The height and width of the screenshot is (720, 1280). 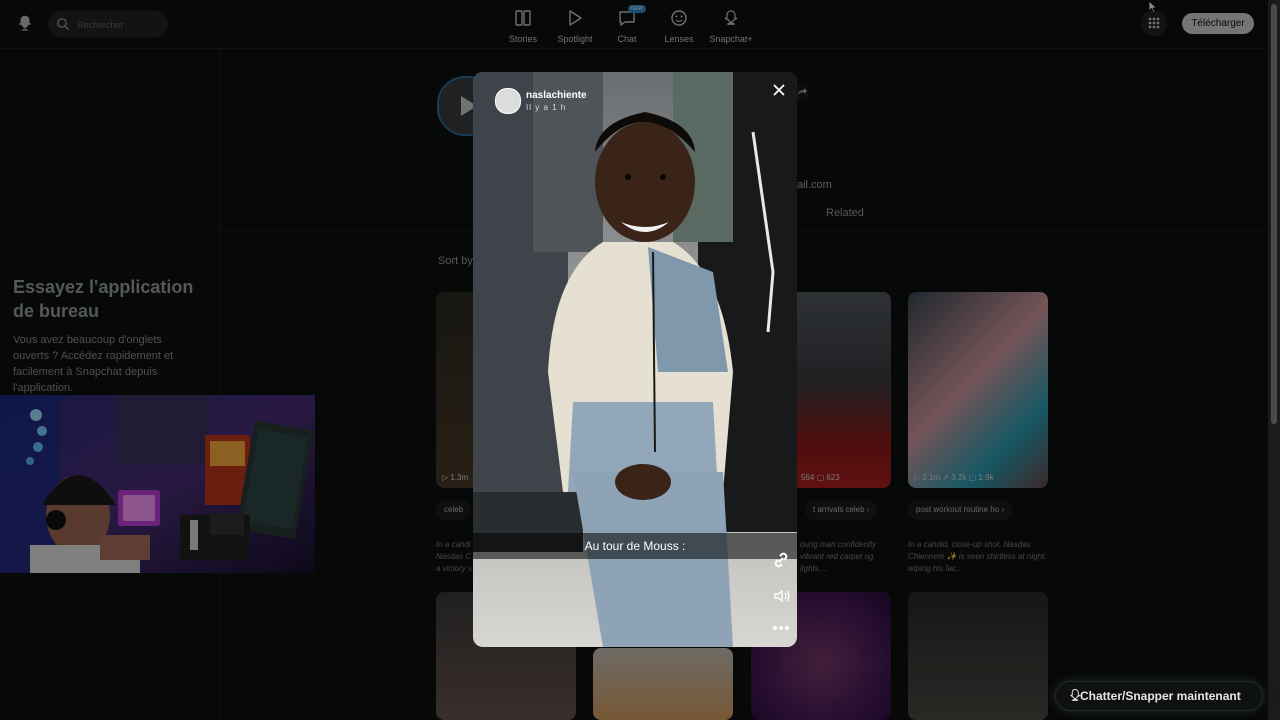 What do you see at coordinates (556, 95) in the screenshot?
I see `viewer-username: naslachiente` at bounding box center [556, 95].